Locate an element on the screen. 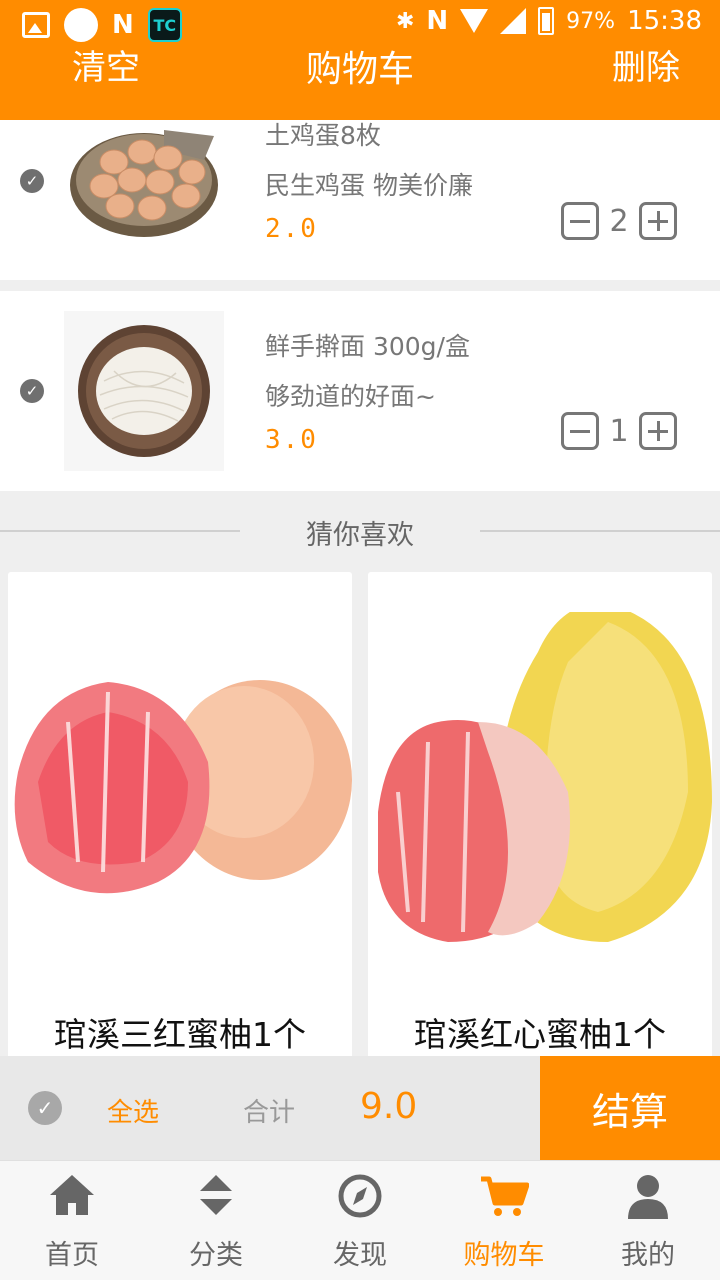 The width and height of the screenshot is (720, 1280). select-all-checkbox: ✓ is located at coordinates (45, 1108).